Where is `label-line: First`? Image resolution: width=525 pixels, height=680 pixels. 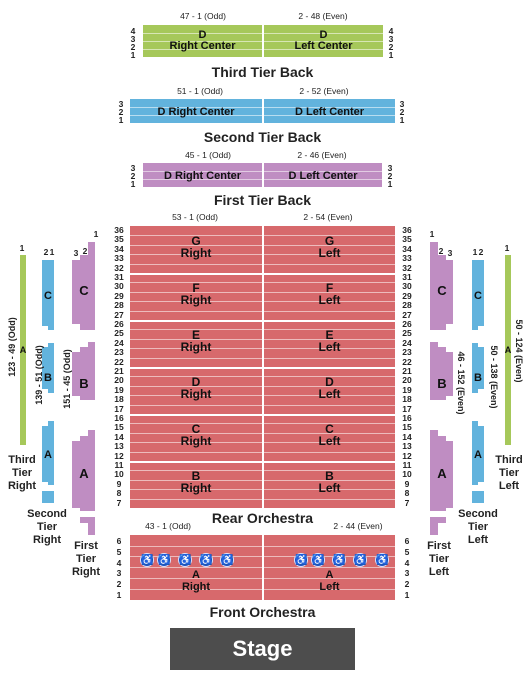 label-line: First is located at coordinates (439, 546).